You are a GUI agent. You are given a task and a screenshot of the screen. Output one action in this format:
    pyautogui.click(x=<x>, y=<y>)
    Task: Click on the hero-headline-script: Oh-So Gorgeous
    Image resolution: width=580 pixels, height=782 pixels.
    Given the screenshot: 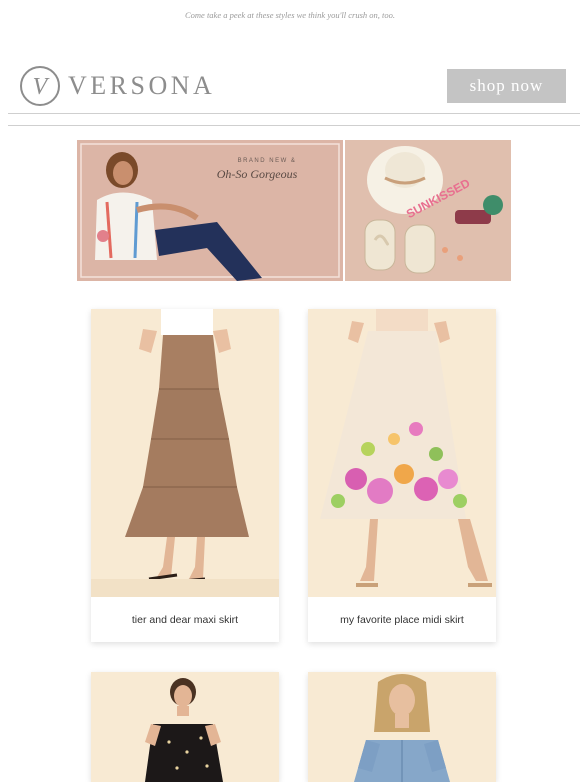 What is the action you would take?
    pyautogui.click(x=257, y=174)
    